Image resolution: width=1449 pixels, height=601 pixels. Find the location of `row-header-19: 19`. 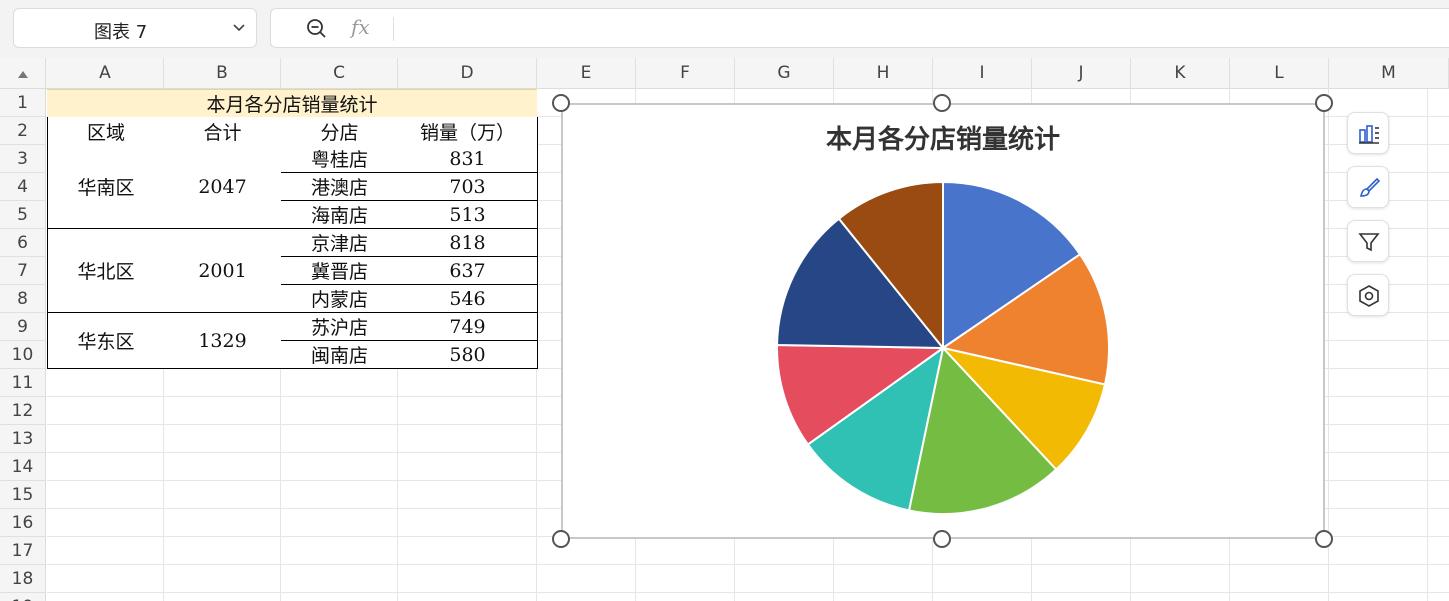

row-header-19: 19 is located at coordinates (22, 597).